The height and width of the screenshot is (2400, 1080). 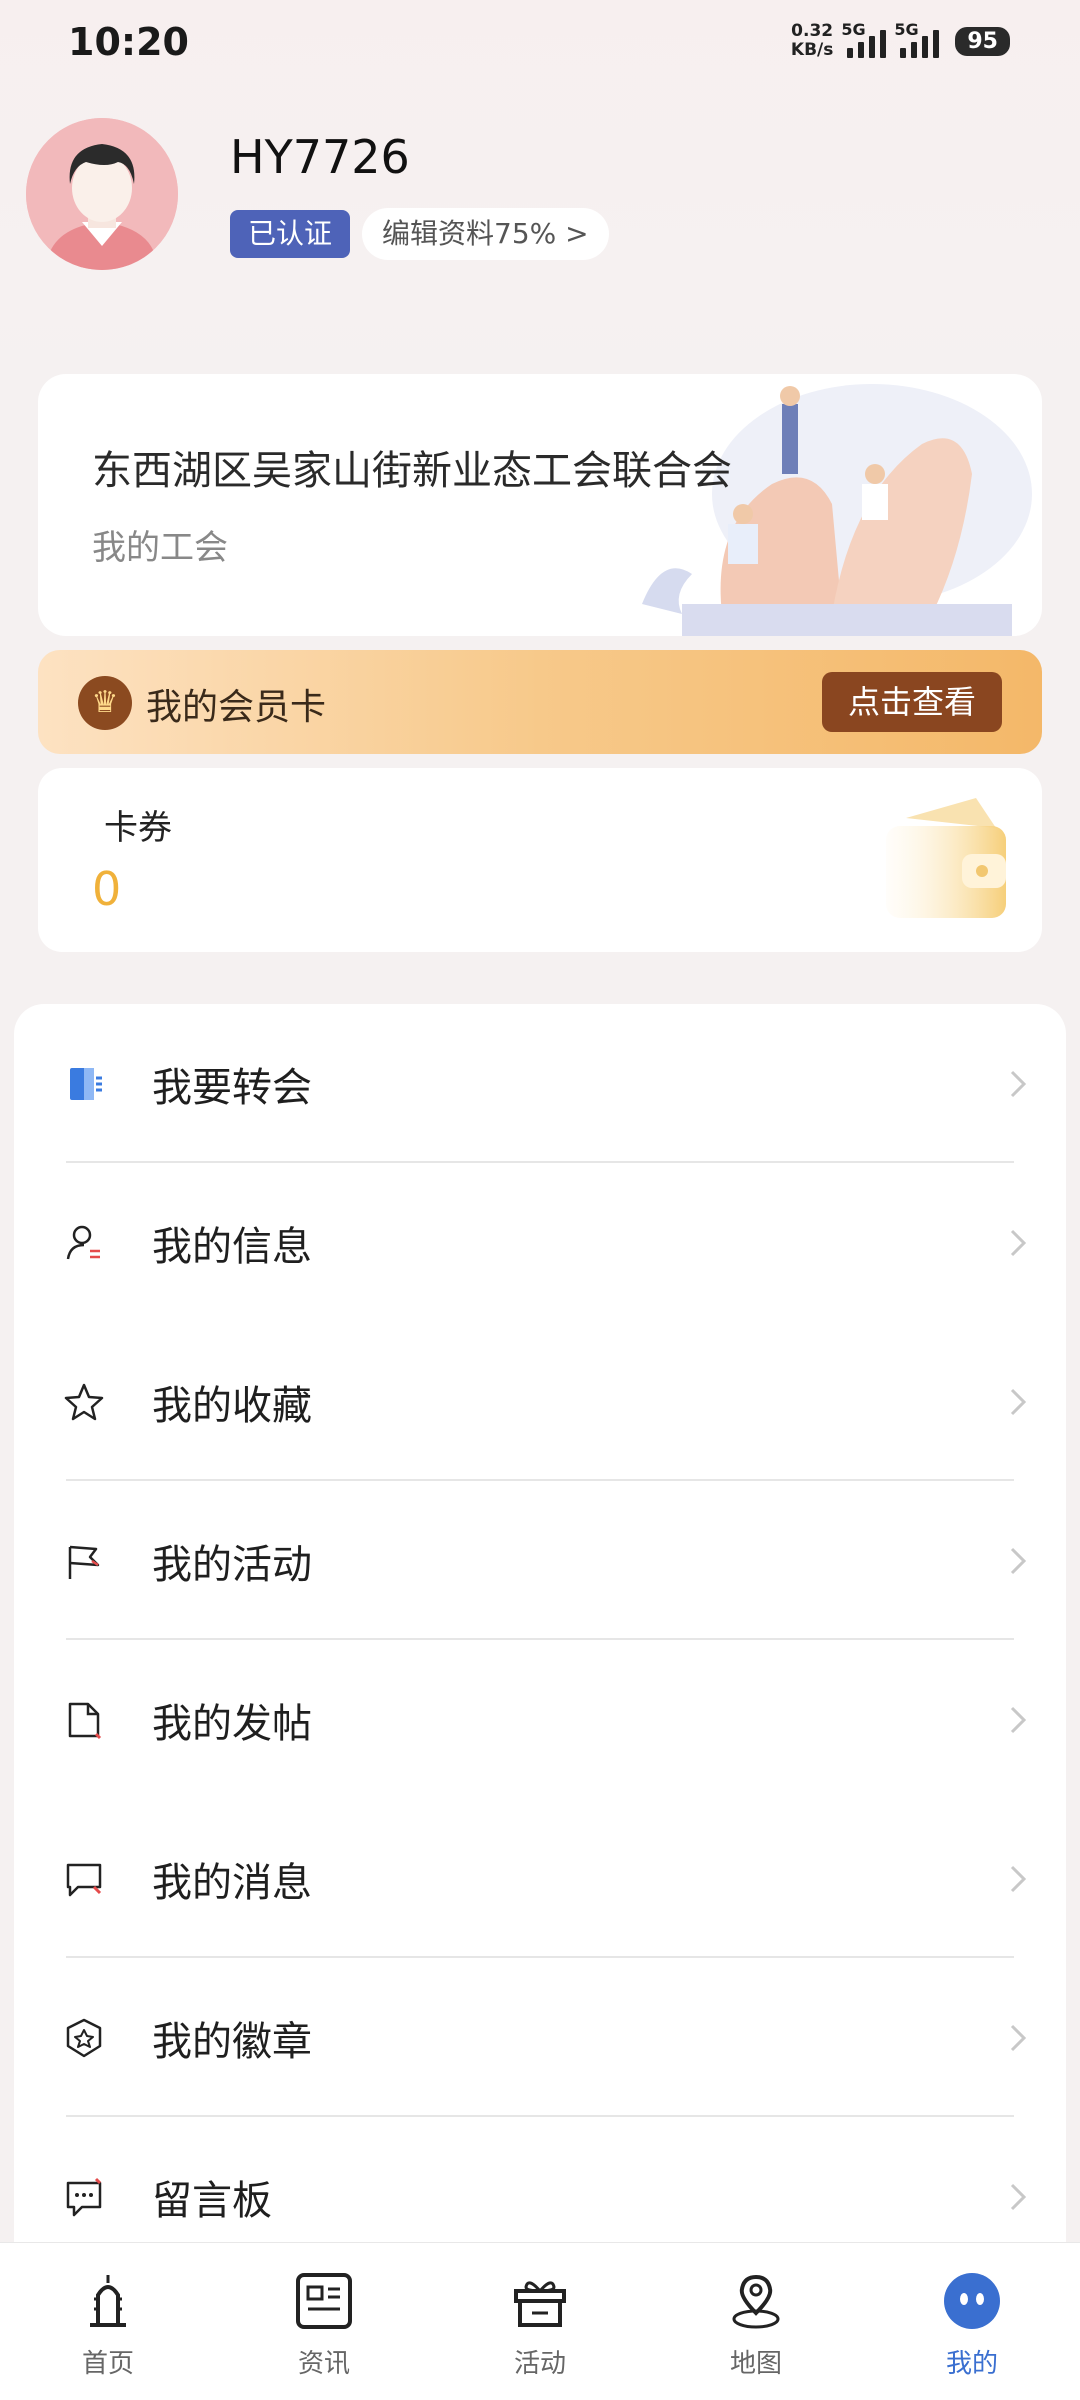 What do you see at coordinates (232, 1723) in the screenshot?
I see `menu-label: 我的发帖` at bounding box center [232, 1723].